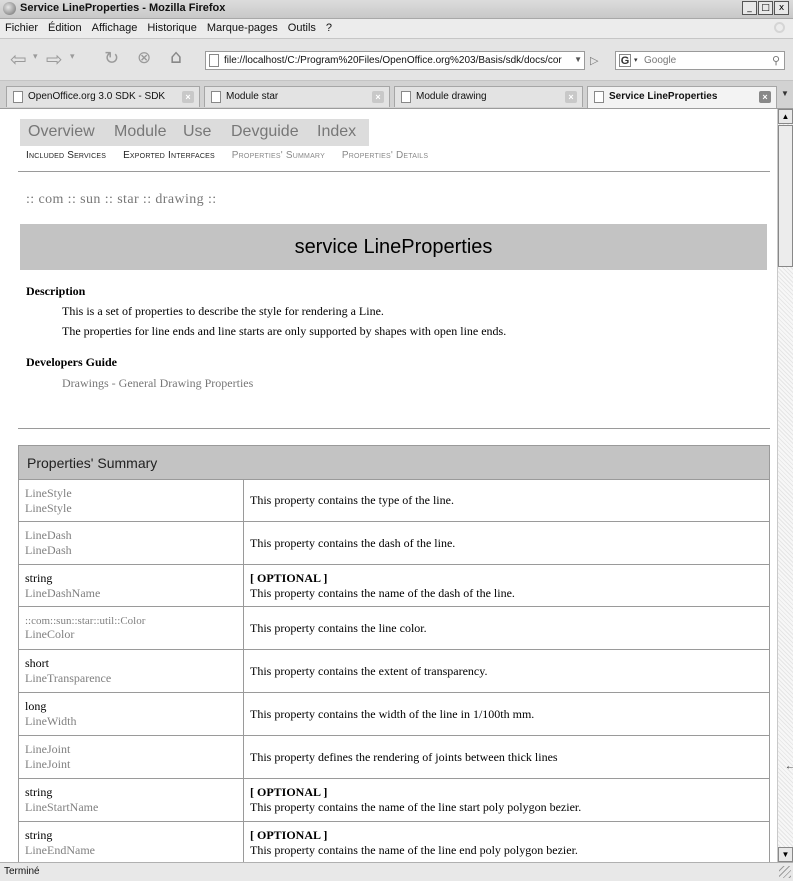  What do you see at coordinates (169, 155) in the screenshot?
I see `subnav-exported-interfaces: Exported Interfaces` at bounding box center [169, 155].